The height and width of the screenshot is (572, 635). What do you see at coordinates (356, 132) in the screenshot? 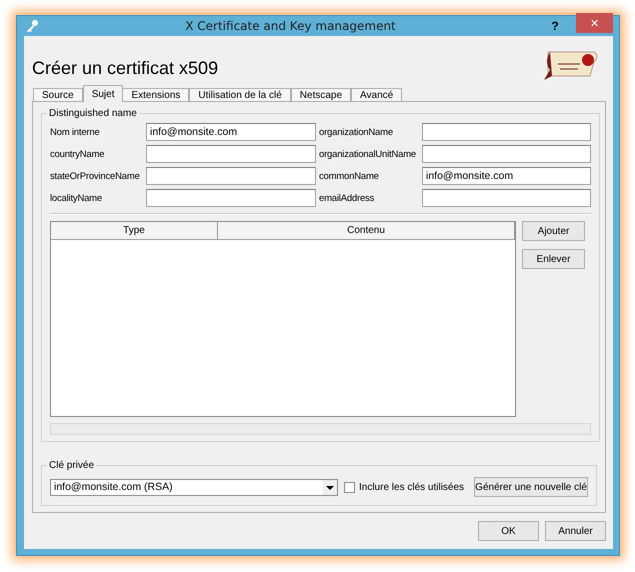
I see `field-label: organizationName` at bounding box center [356, 132].